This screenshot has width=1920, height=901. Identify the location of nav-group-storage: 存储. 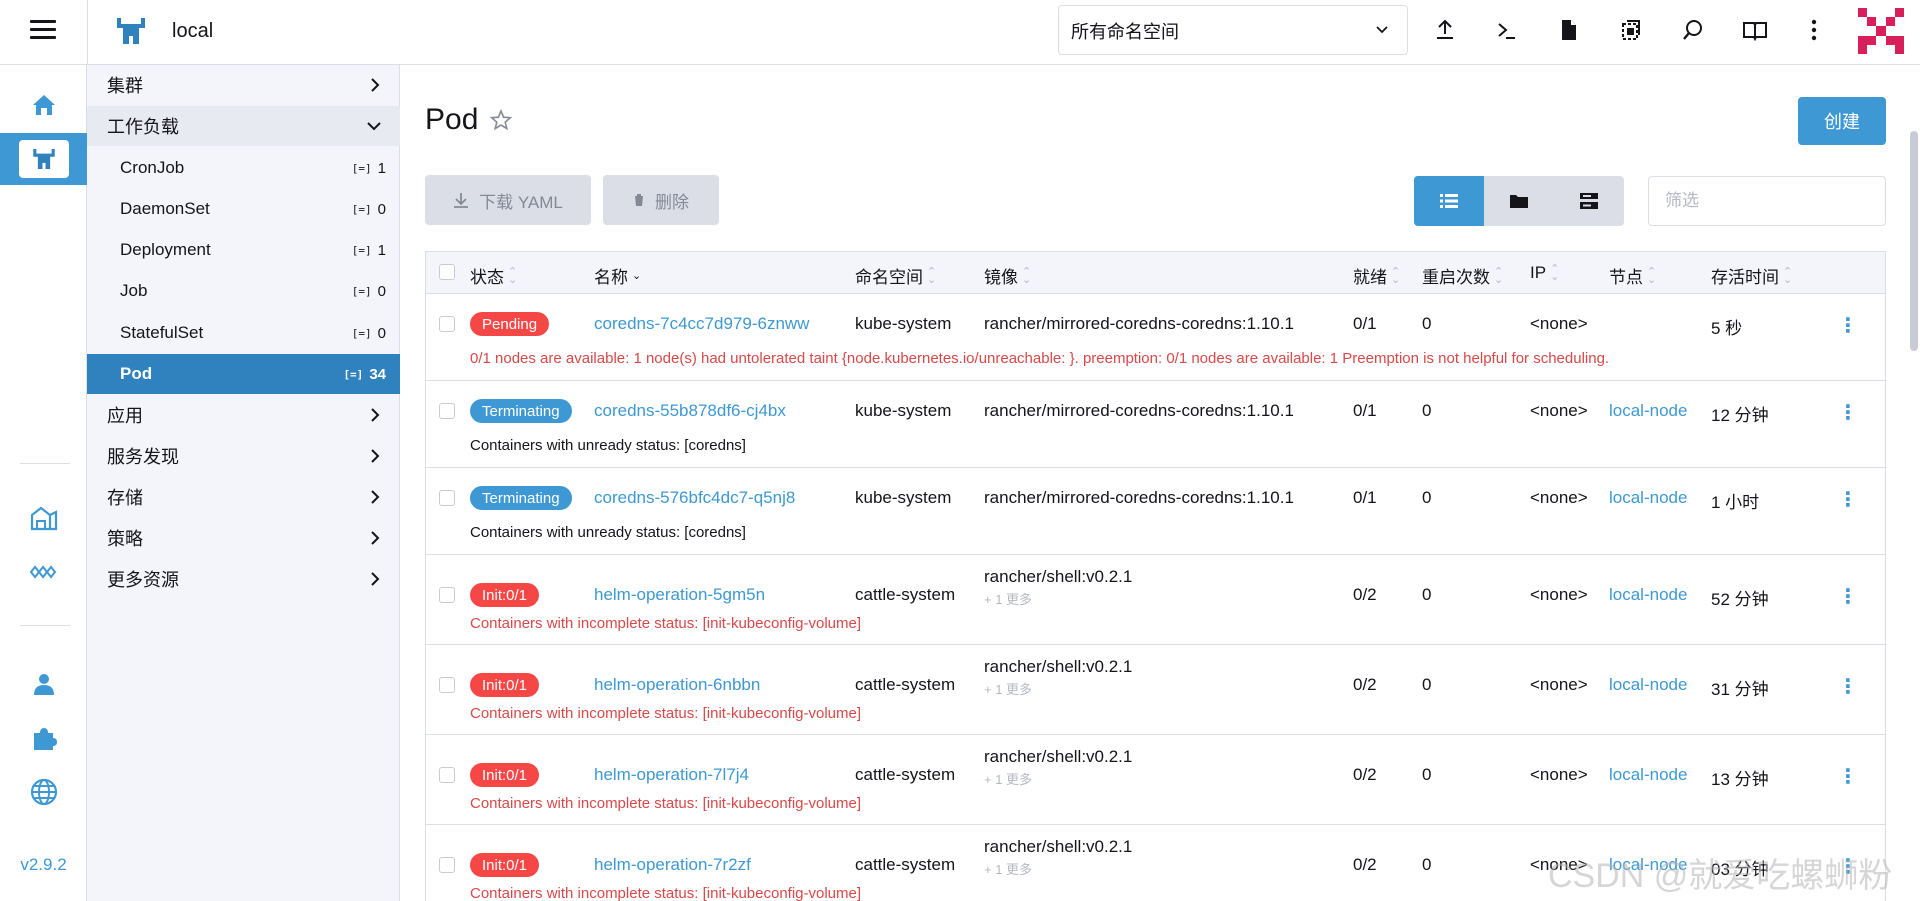
(243, 497).